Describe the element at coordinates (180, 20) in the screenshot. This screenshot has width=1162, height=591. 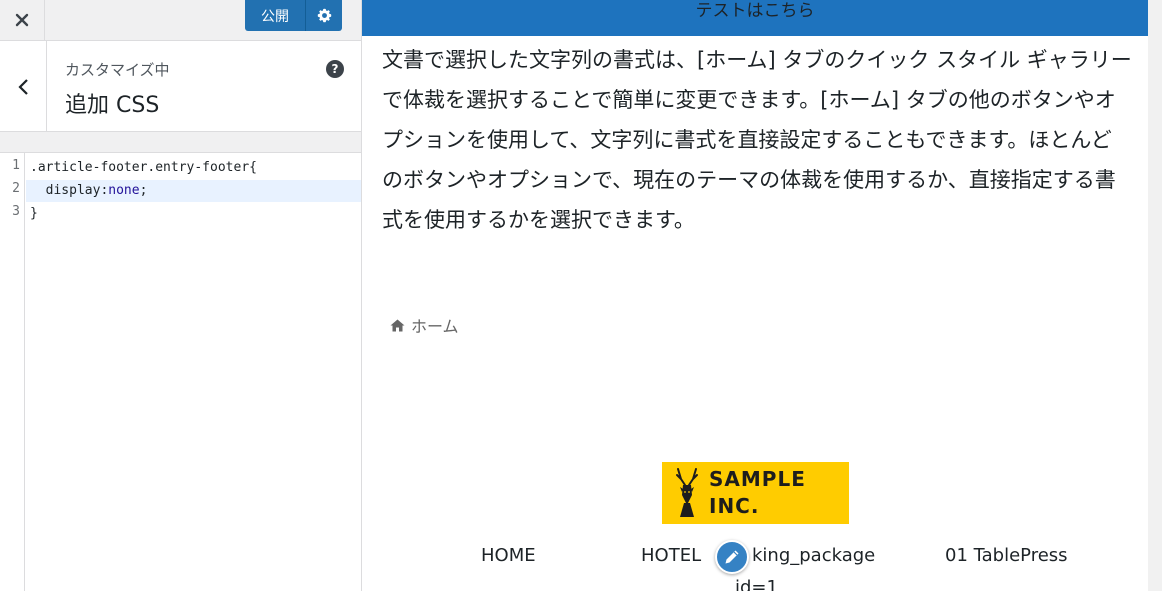
I see `customizer-header: 公開` at that location.